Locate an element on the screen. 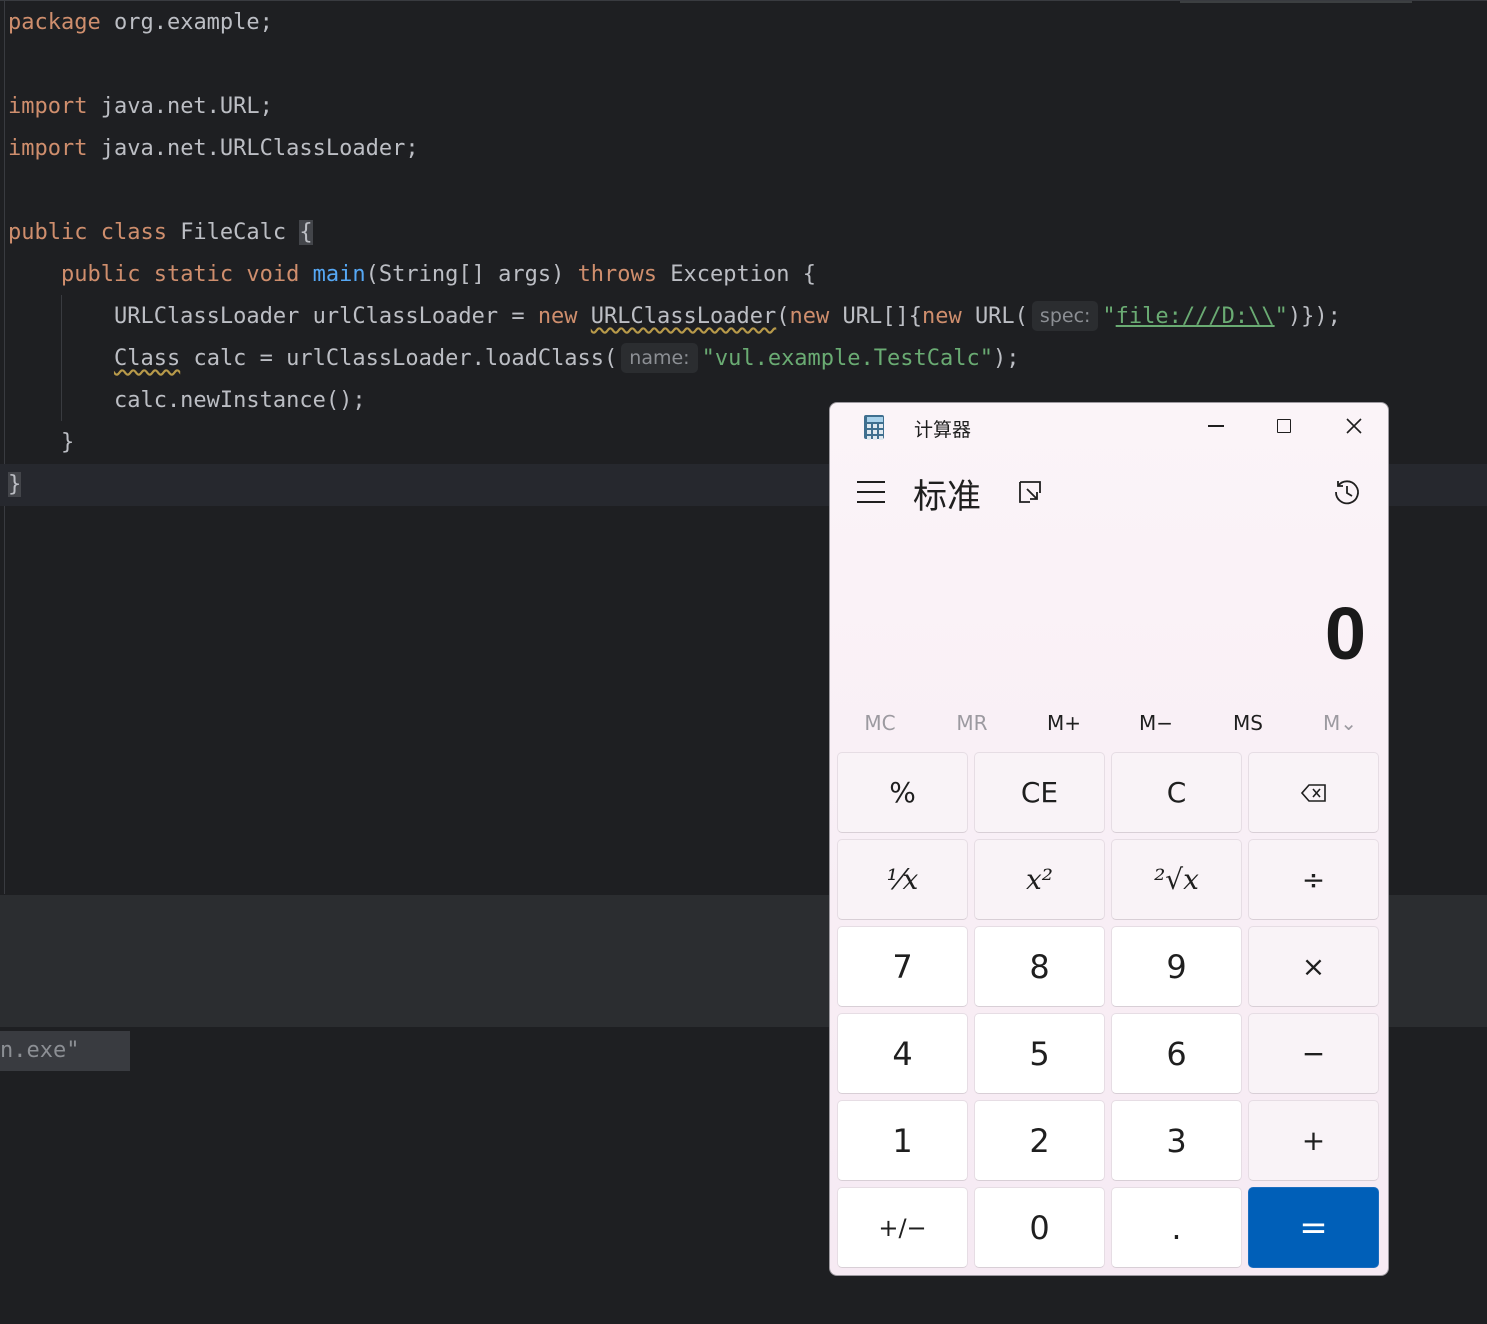 Image resolution: width=1487 pixels, height=1324 pixels. digit-3-button: 3 is located at coordinates (1176, 1140).